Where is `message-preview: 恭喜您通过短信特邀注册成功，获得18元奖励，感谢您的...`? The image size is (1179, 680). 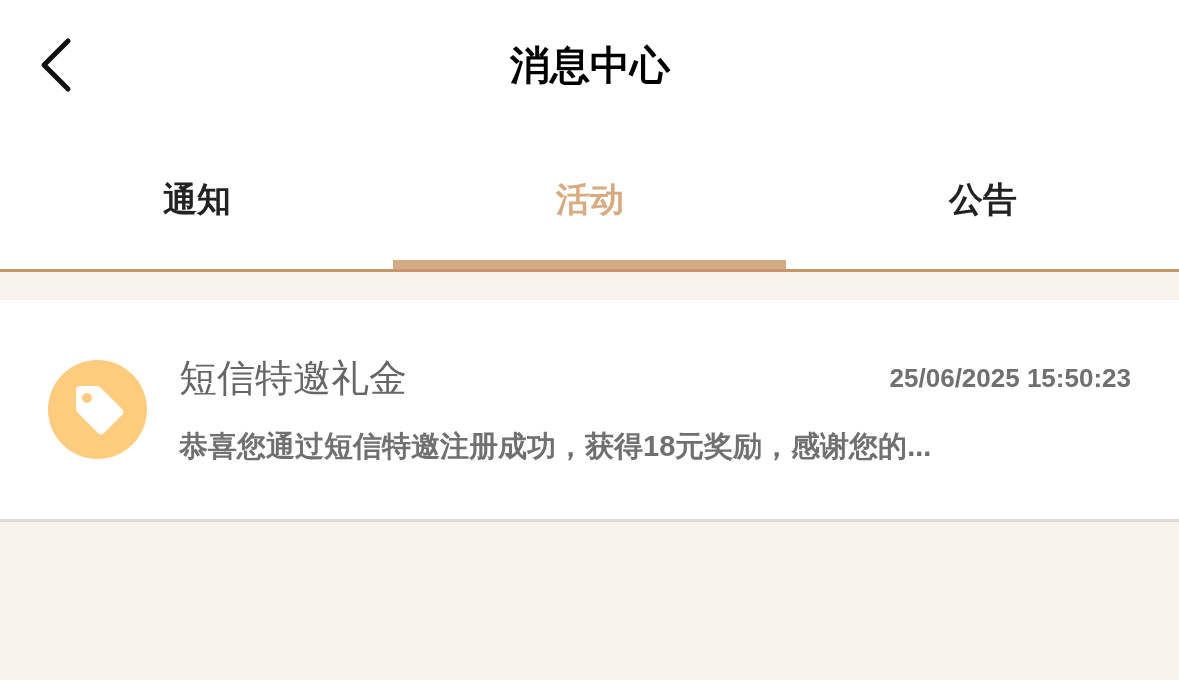 message-preview: 恭喜您通过短信特邀注册成功，获得18元奖励，感谢您的... is located at coordinates (556, 447).